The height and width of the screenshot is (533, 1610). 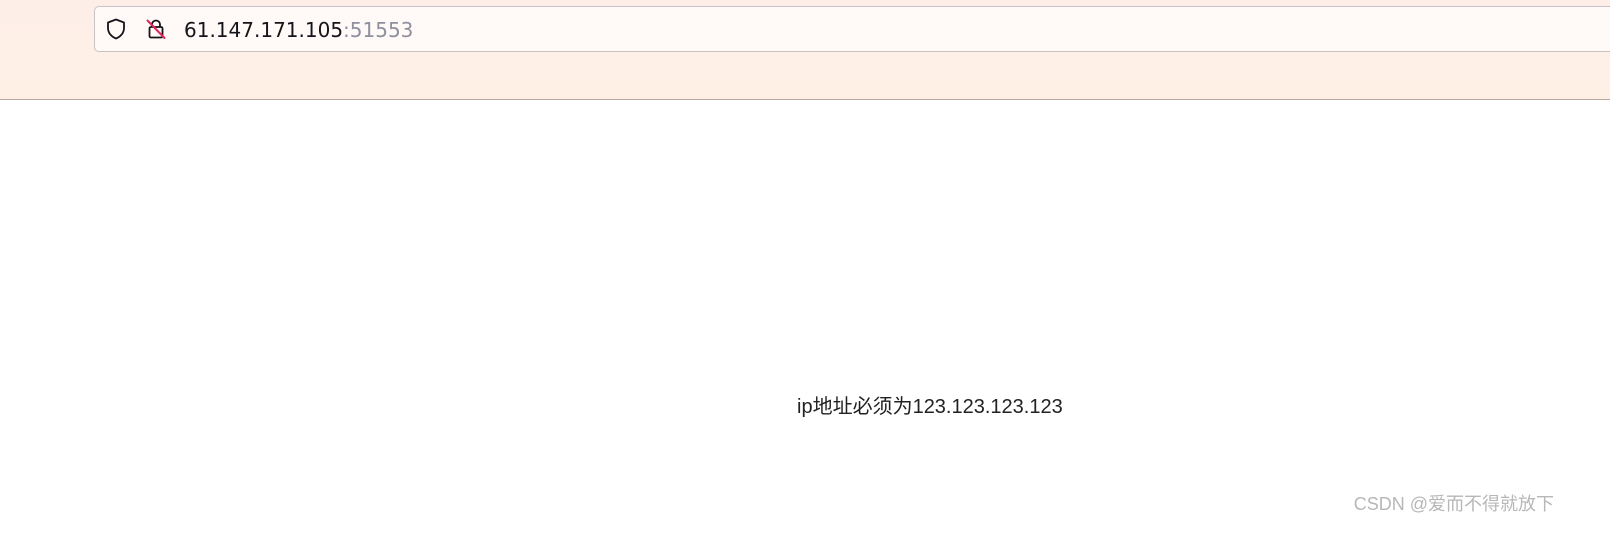 What do you see at coordinates (930, 407) in the screenshot?
I see `page-message: ip地址必须为123.123.123.123` at bounding box center [930, 407].